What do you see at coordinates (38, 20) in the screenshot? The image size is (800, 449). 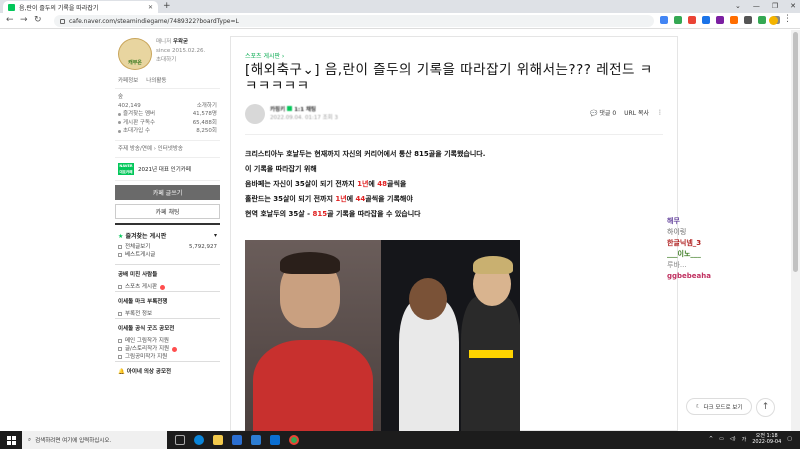 I see `reload-icon: ↻` at bounding box center [38, 20].